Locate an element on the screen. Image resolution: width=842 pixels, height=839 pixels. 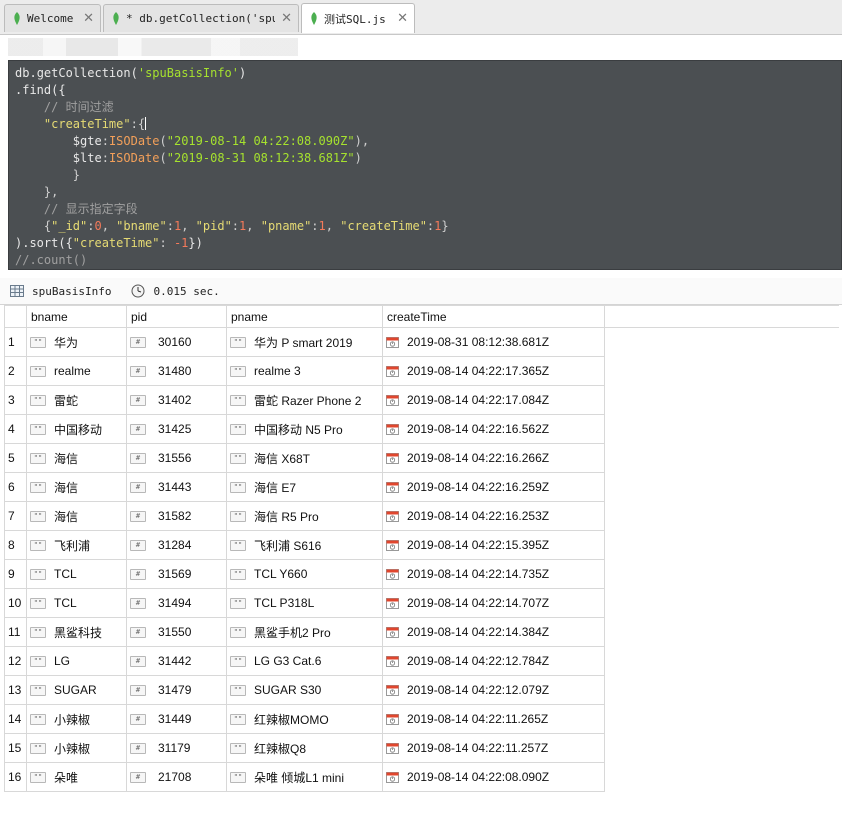
code-token: : is located at coordinates (105, 141).